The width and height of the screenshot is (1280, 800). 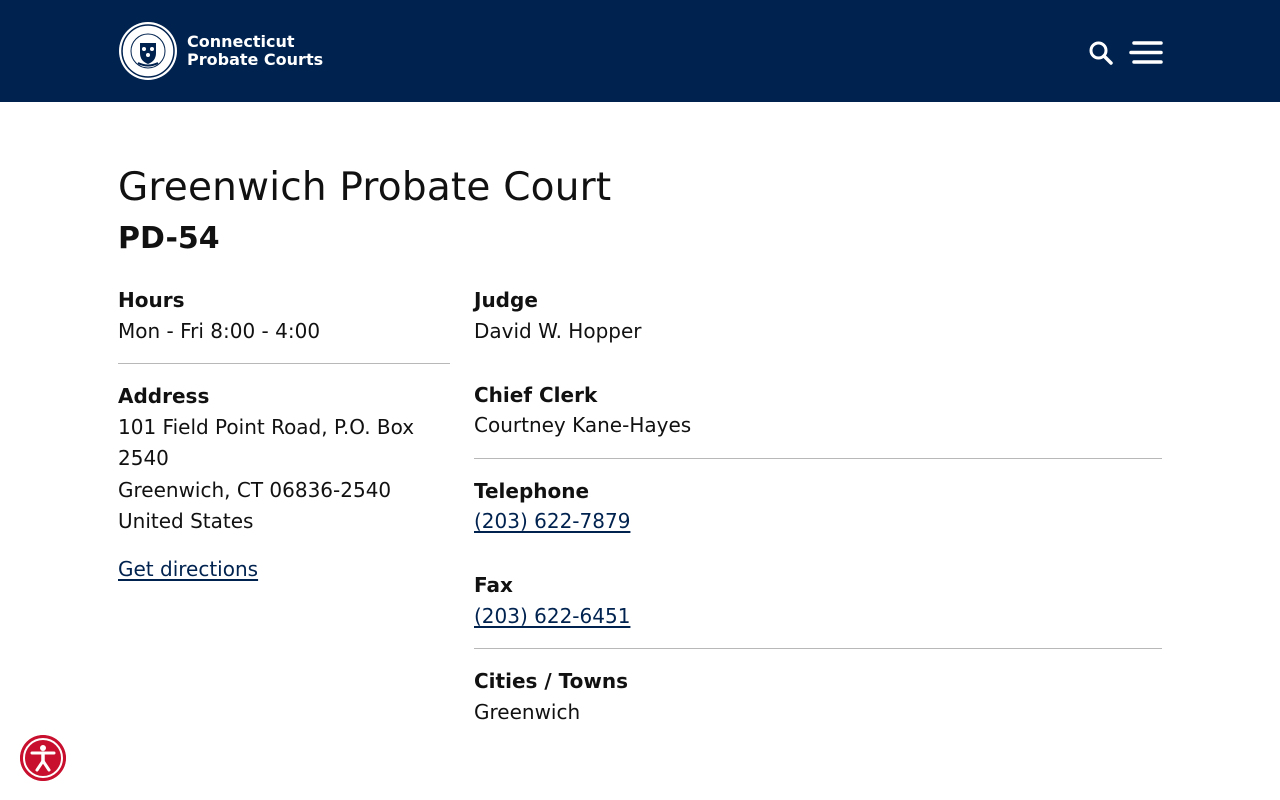 What do you see at coordinates (186, 521) in the screenshot?
I see `address-line-4: United States` at bounding box center [186, 521].